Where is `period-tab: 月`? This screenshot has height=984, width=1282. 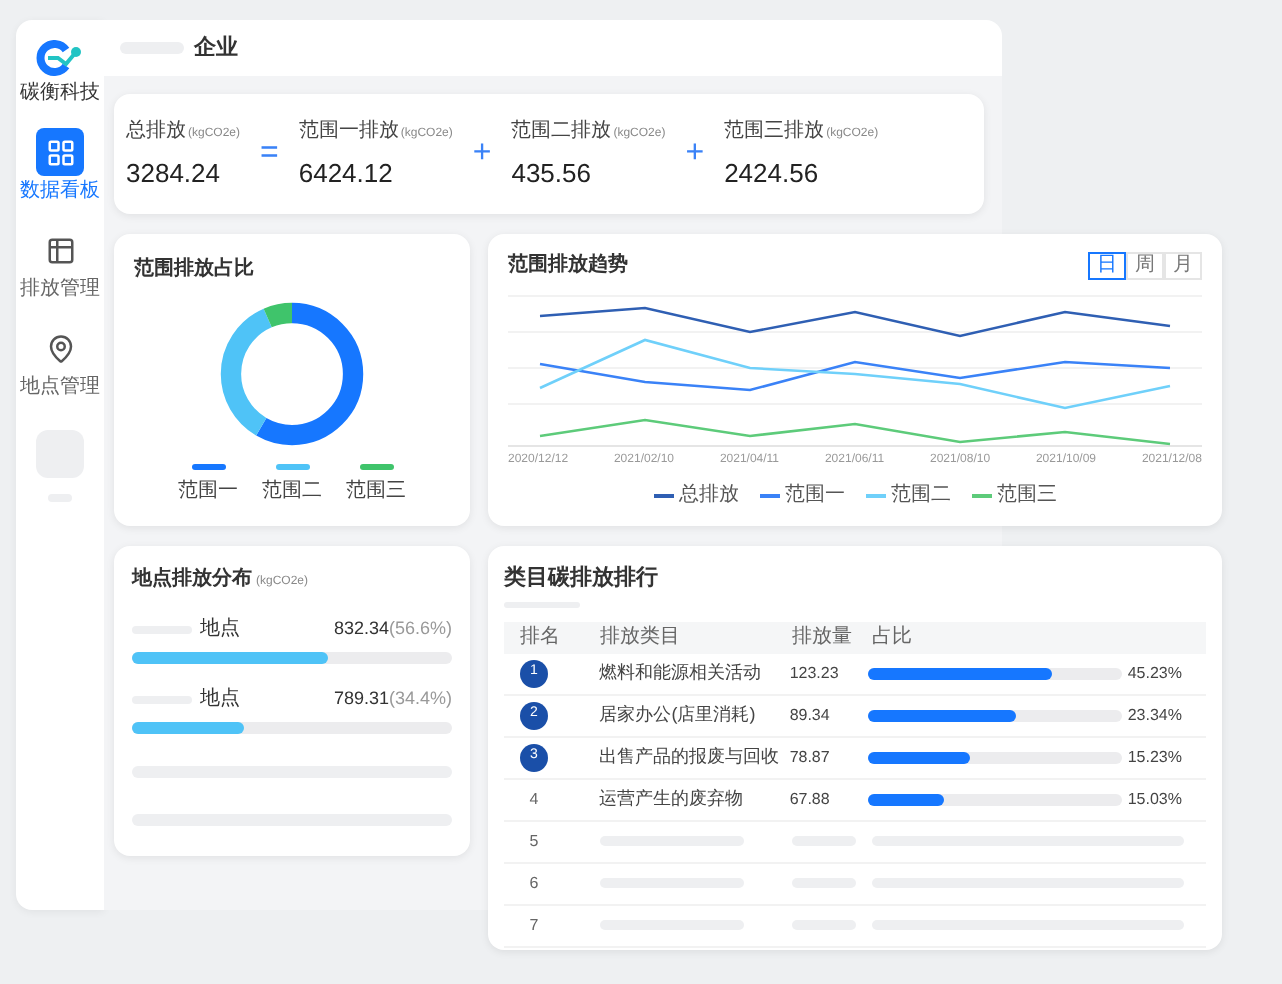 period-tab: 月 is located at coordinates (1183, 265).